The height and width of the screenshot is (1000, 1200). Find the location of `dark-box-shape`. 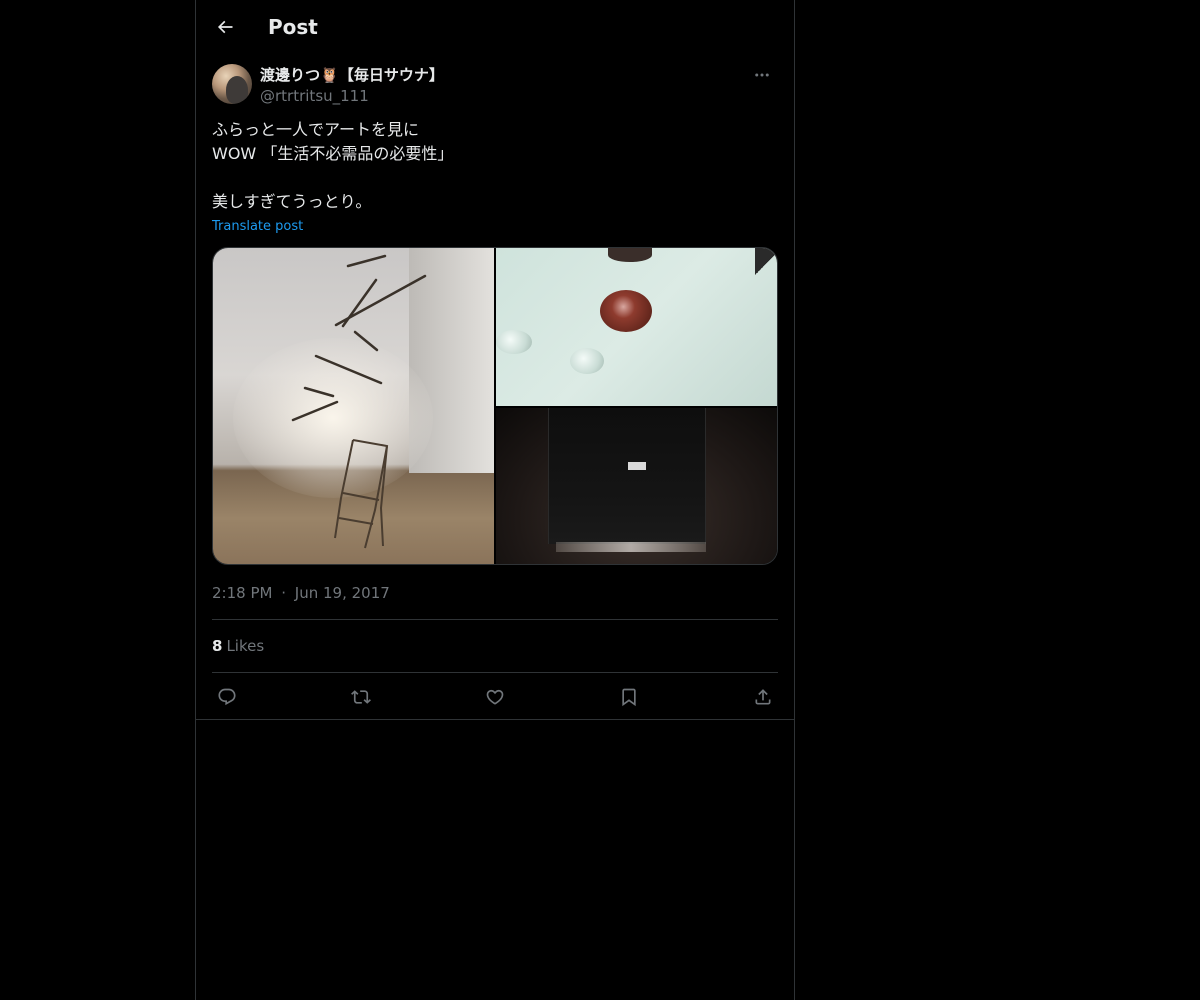

dark-box-shape is located at coordinates (627, 476).